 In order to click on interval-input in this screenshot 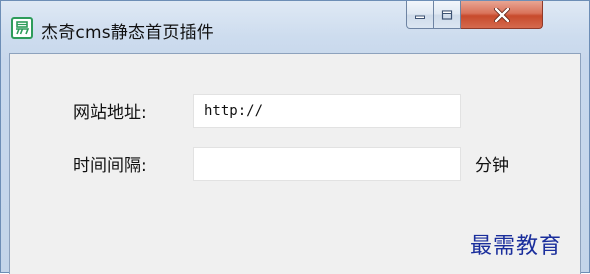, I will do `click(327, 164)`.